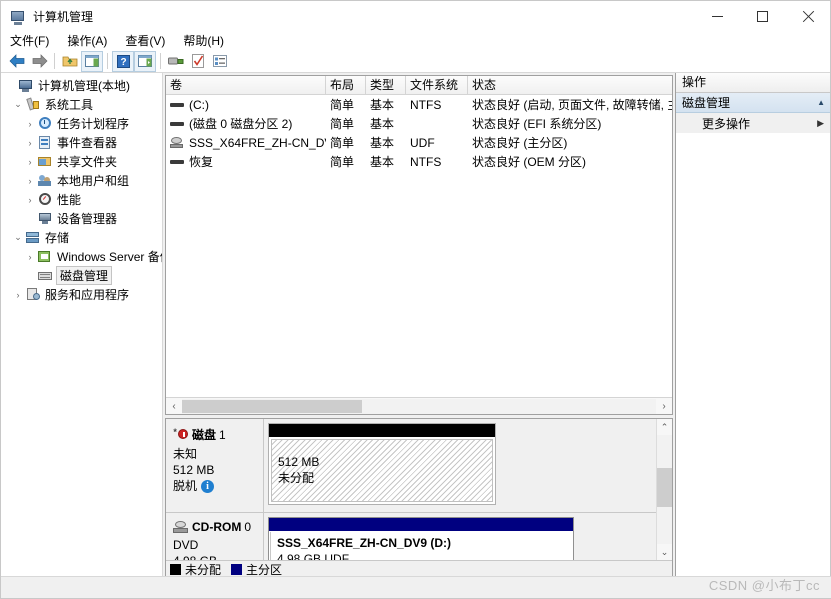  I want to click on properties-icon, so click(220, 61).